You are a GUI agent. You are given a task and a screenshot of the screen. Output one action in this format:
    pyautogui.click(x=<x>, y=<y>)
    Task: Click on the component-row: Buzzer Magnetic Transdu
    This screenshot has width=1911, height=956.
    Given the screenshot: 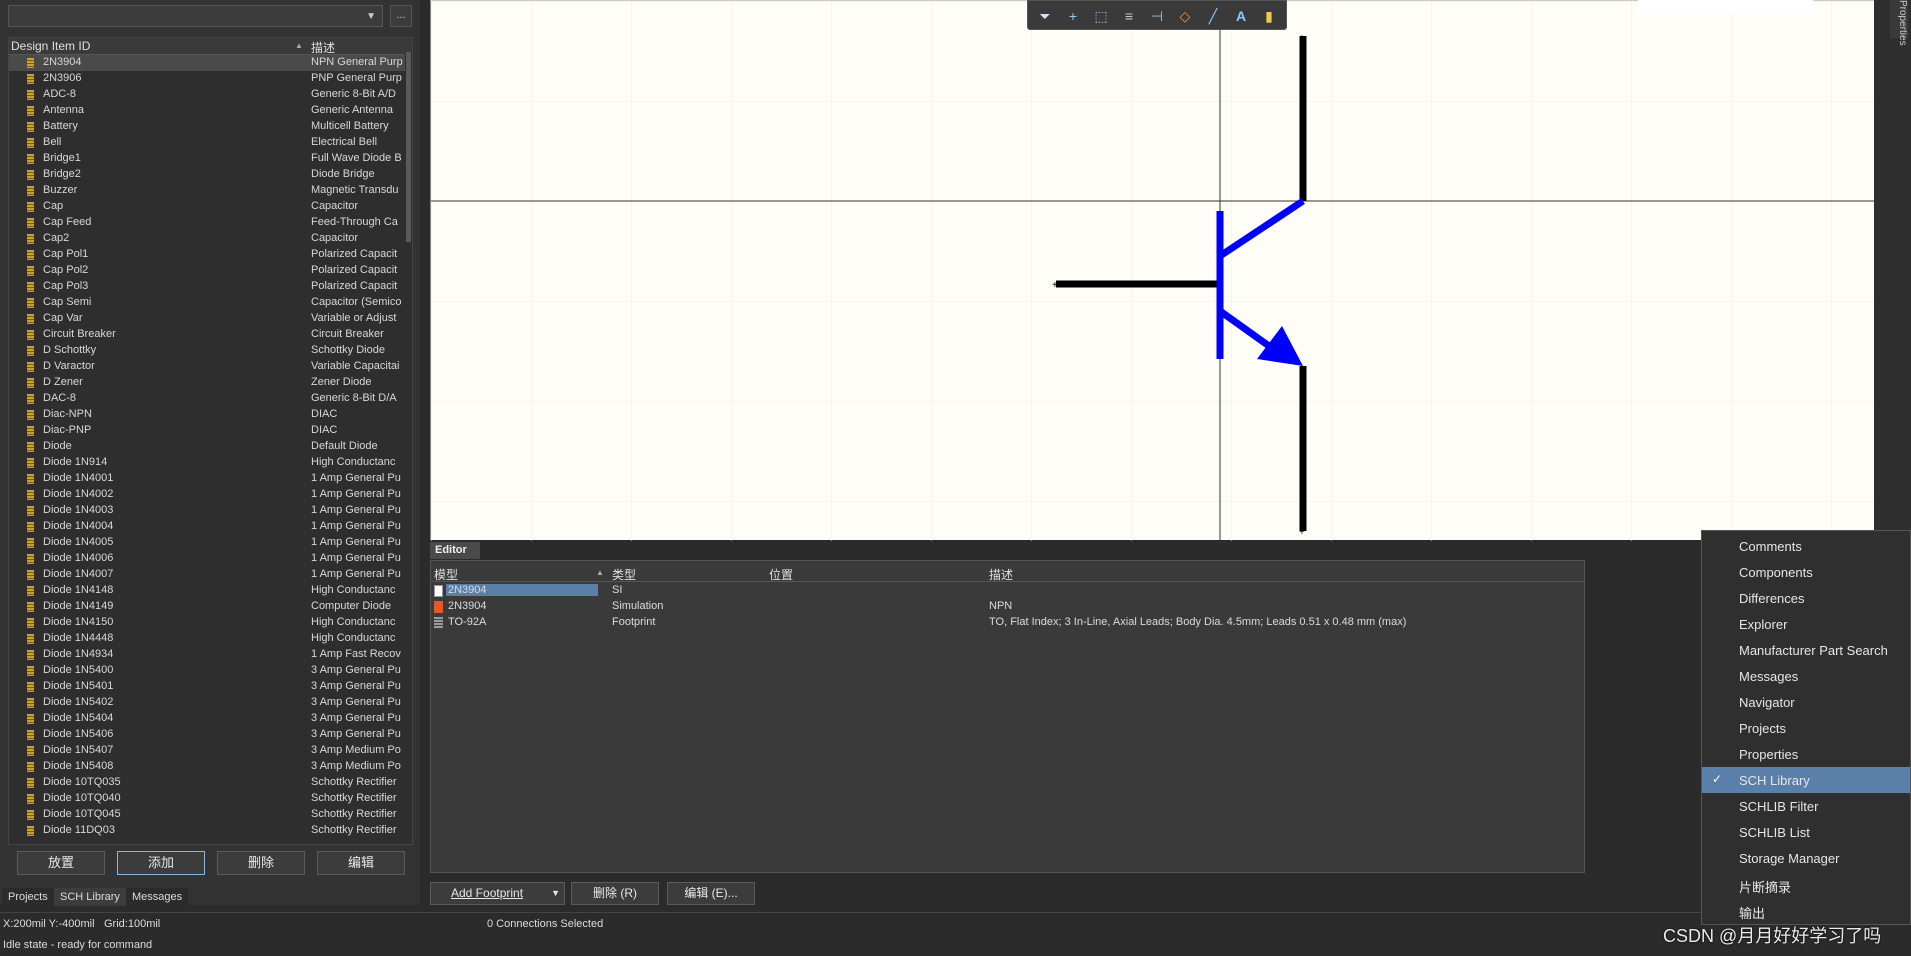 What is the action you would take?
    pyautogui.click(x=210, y=191)
    